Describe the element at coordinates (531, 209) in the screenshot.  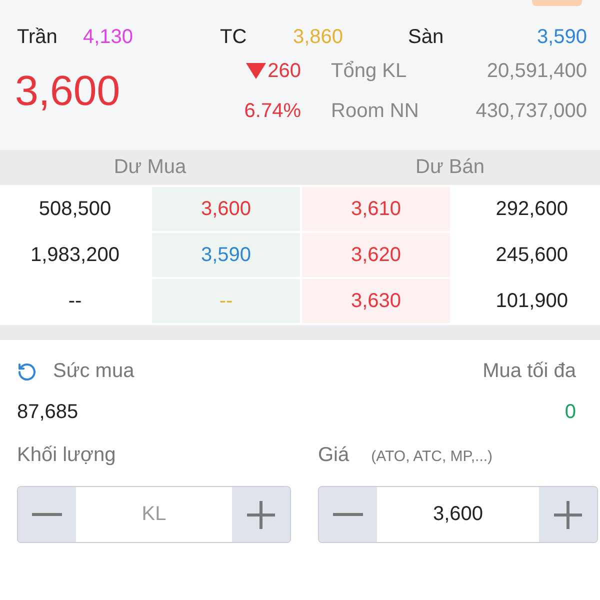
I see `ask-volume-cell-text: 292,600` at that location.